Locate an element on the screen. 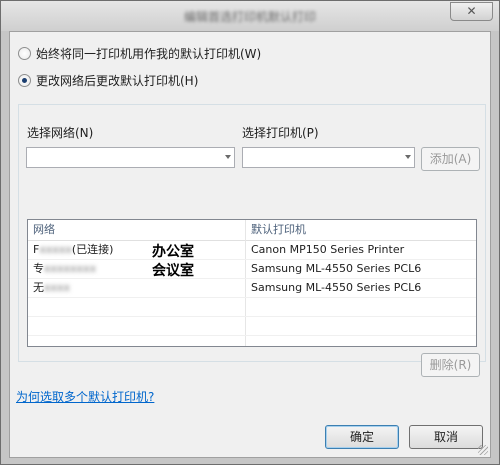 The image size is (500, 465). option-change-by-network: 更改网络后更改默认打印机(H) is located at coordinates (108, 80).